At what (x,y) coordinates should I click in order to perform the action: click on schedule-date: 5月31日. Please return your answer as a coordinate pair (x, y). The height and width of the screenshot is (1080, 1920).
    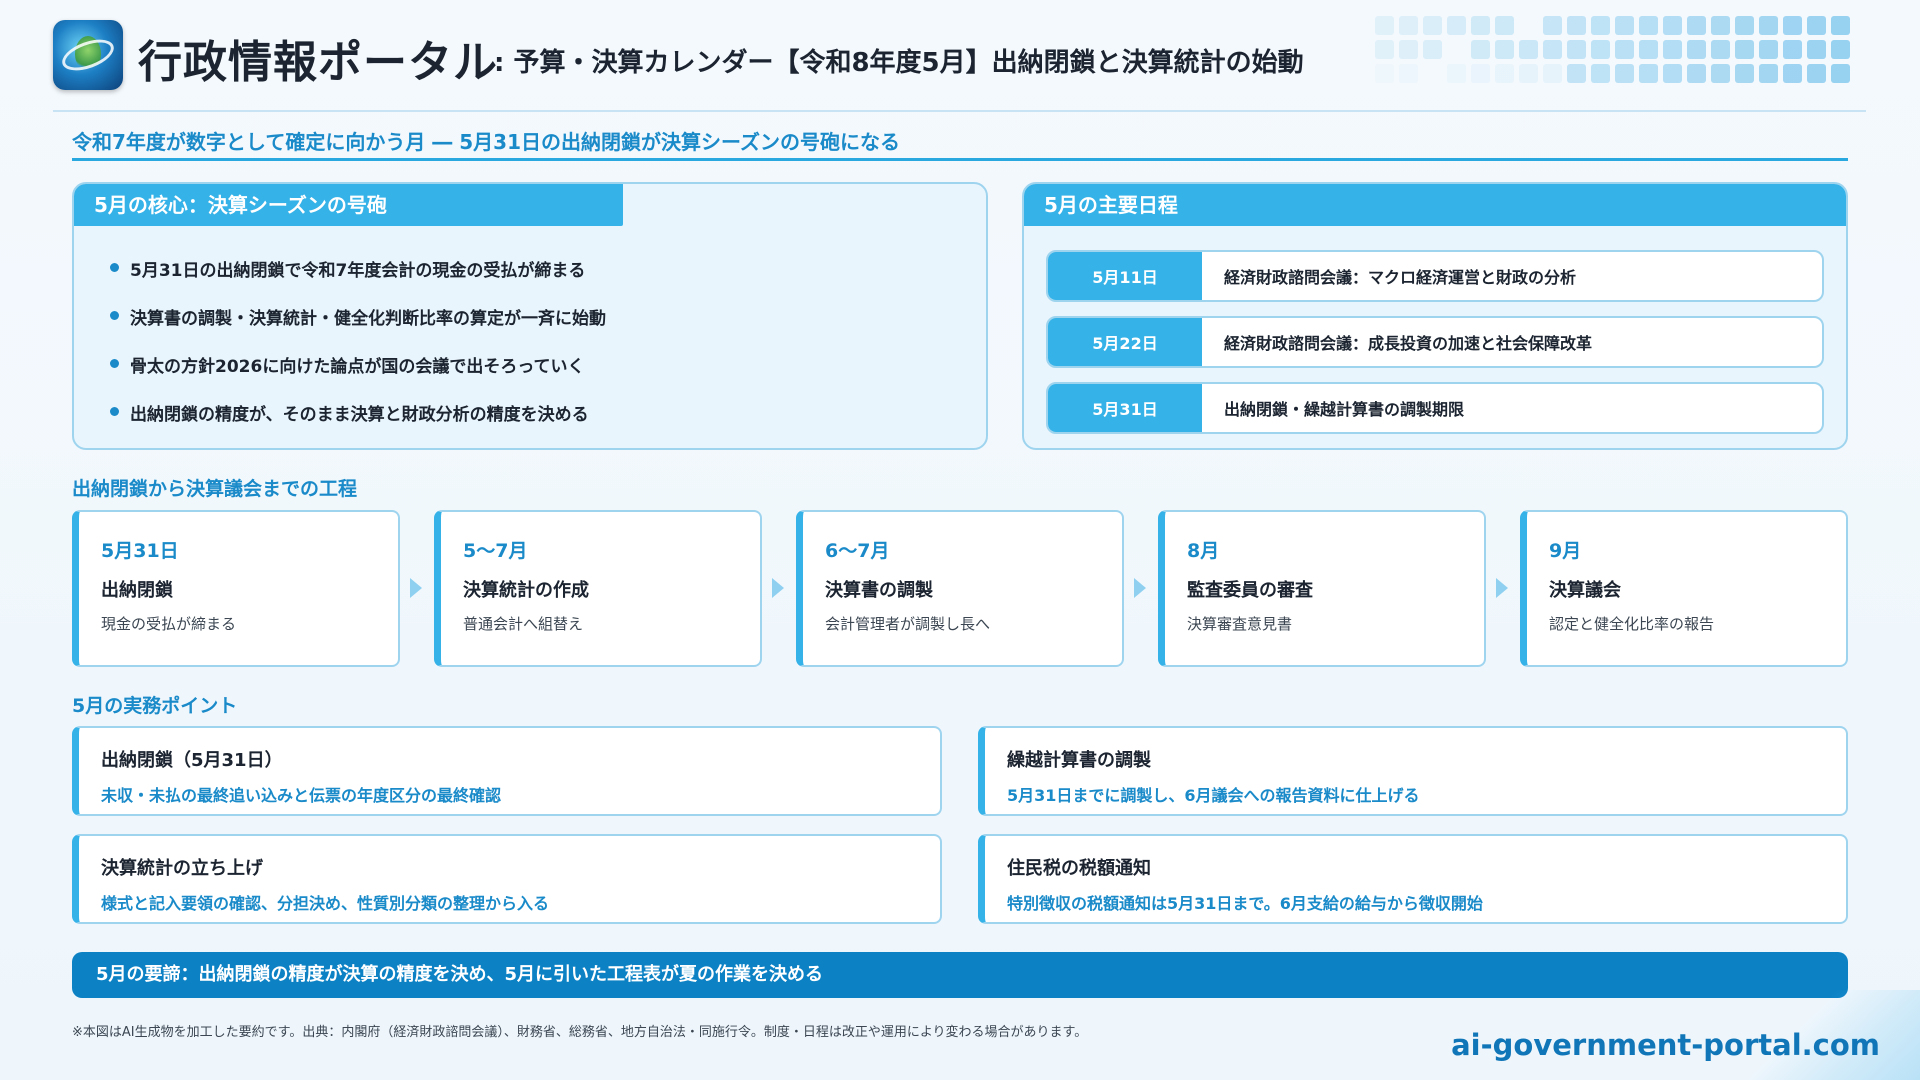
    Looking at the image, I should click on (1125, 408).